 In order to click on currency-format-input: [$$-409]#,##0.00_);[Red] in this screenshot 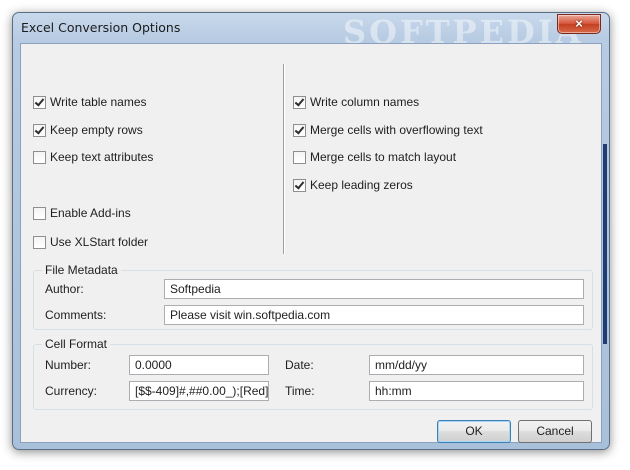, I will do `click(199, 391)`.